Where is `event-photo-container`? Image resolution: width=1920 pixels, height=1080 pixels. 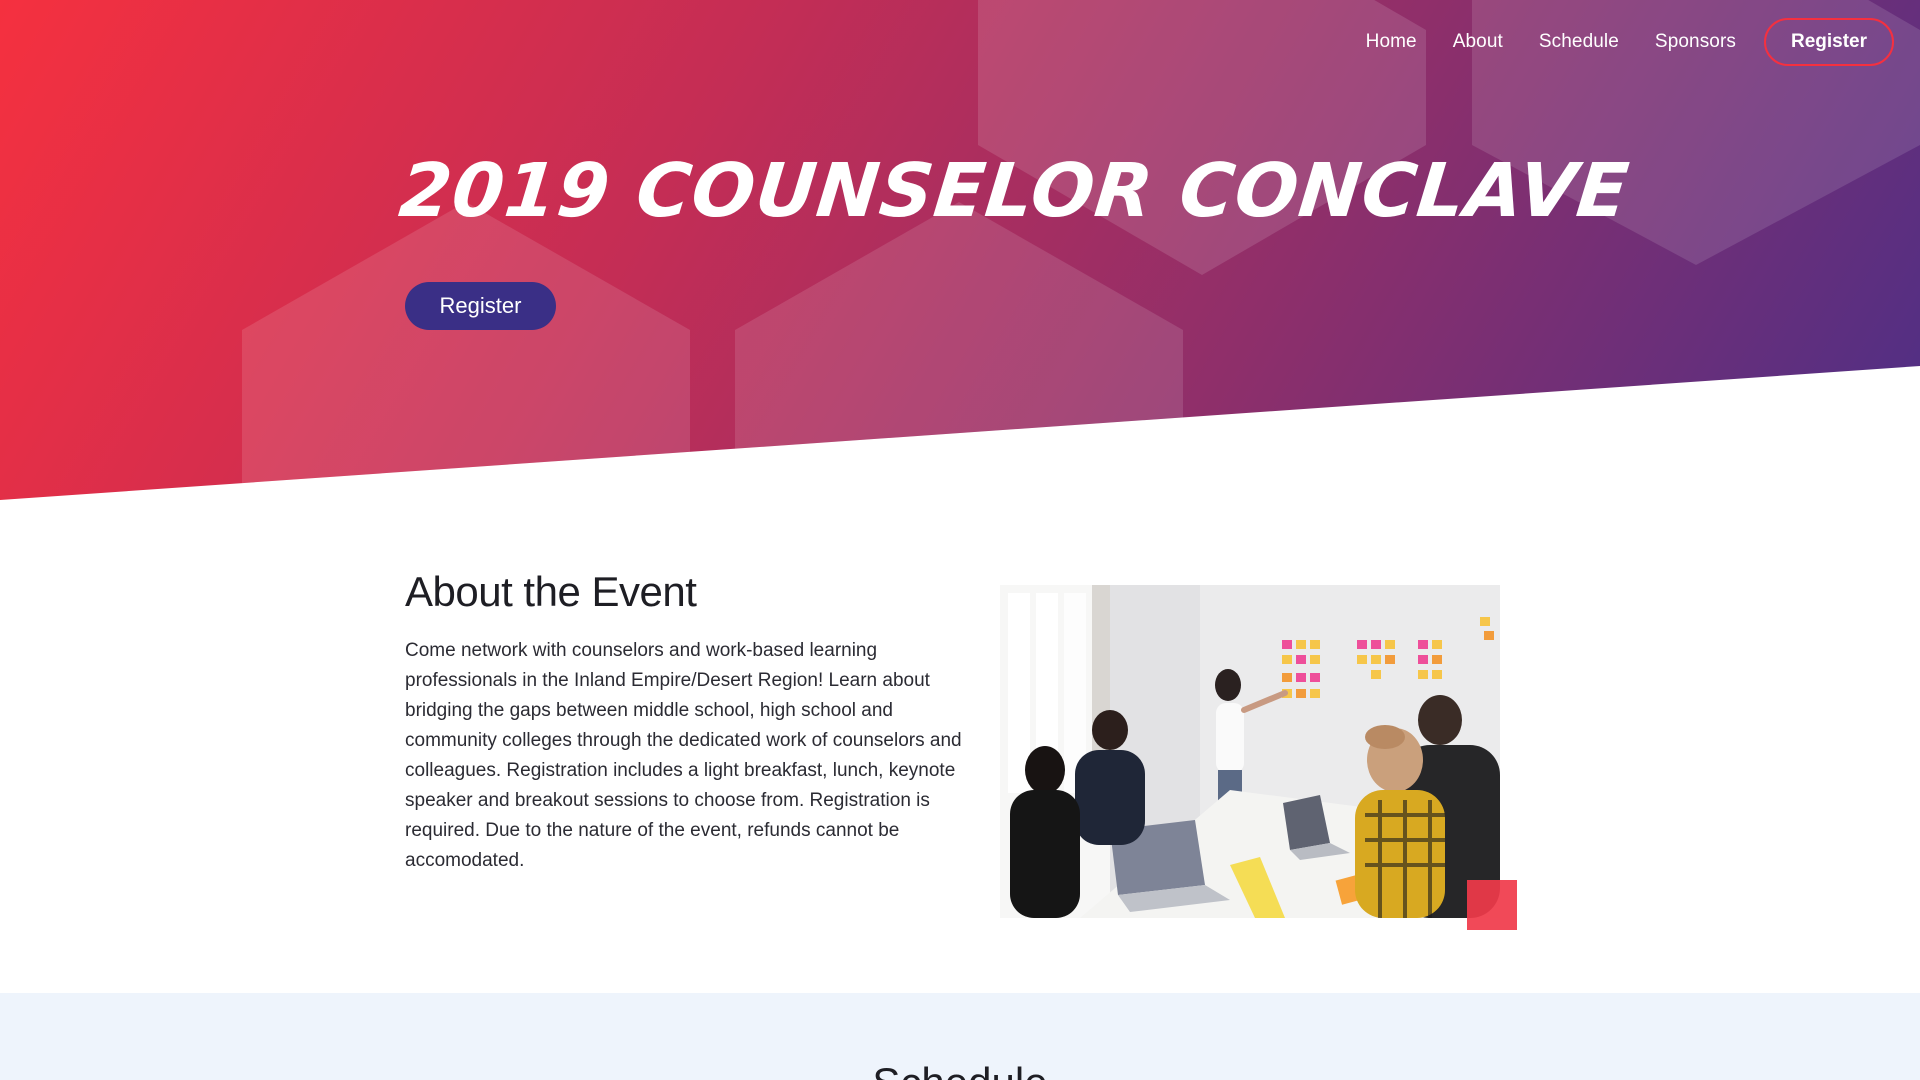 event-photo-container is located at coordinates (1250, 751).